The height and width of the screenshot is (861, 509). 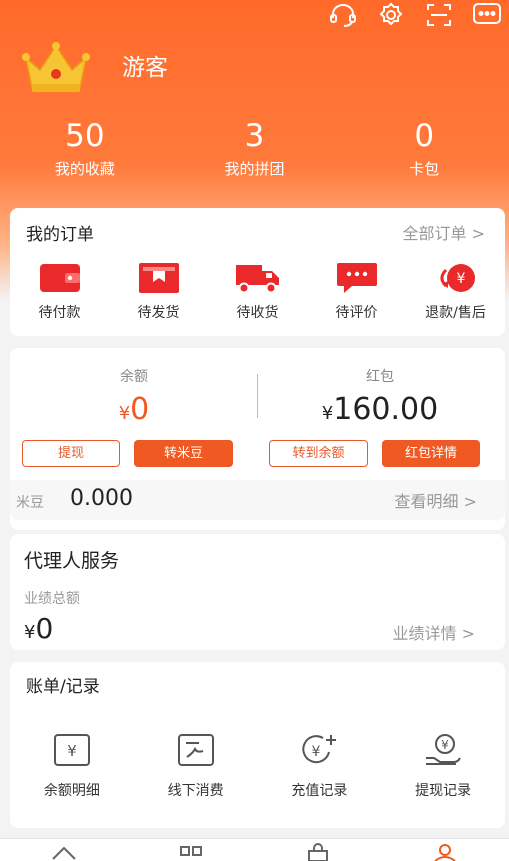 I want to click on order-status-row: 待付款 待发货 待收货 待评价 ¥ 退款/售后, so click(x=257, y=291).